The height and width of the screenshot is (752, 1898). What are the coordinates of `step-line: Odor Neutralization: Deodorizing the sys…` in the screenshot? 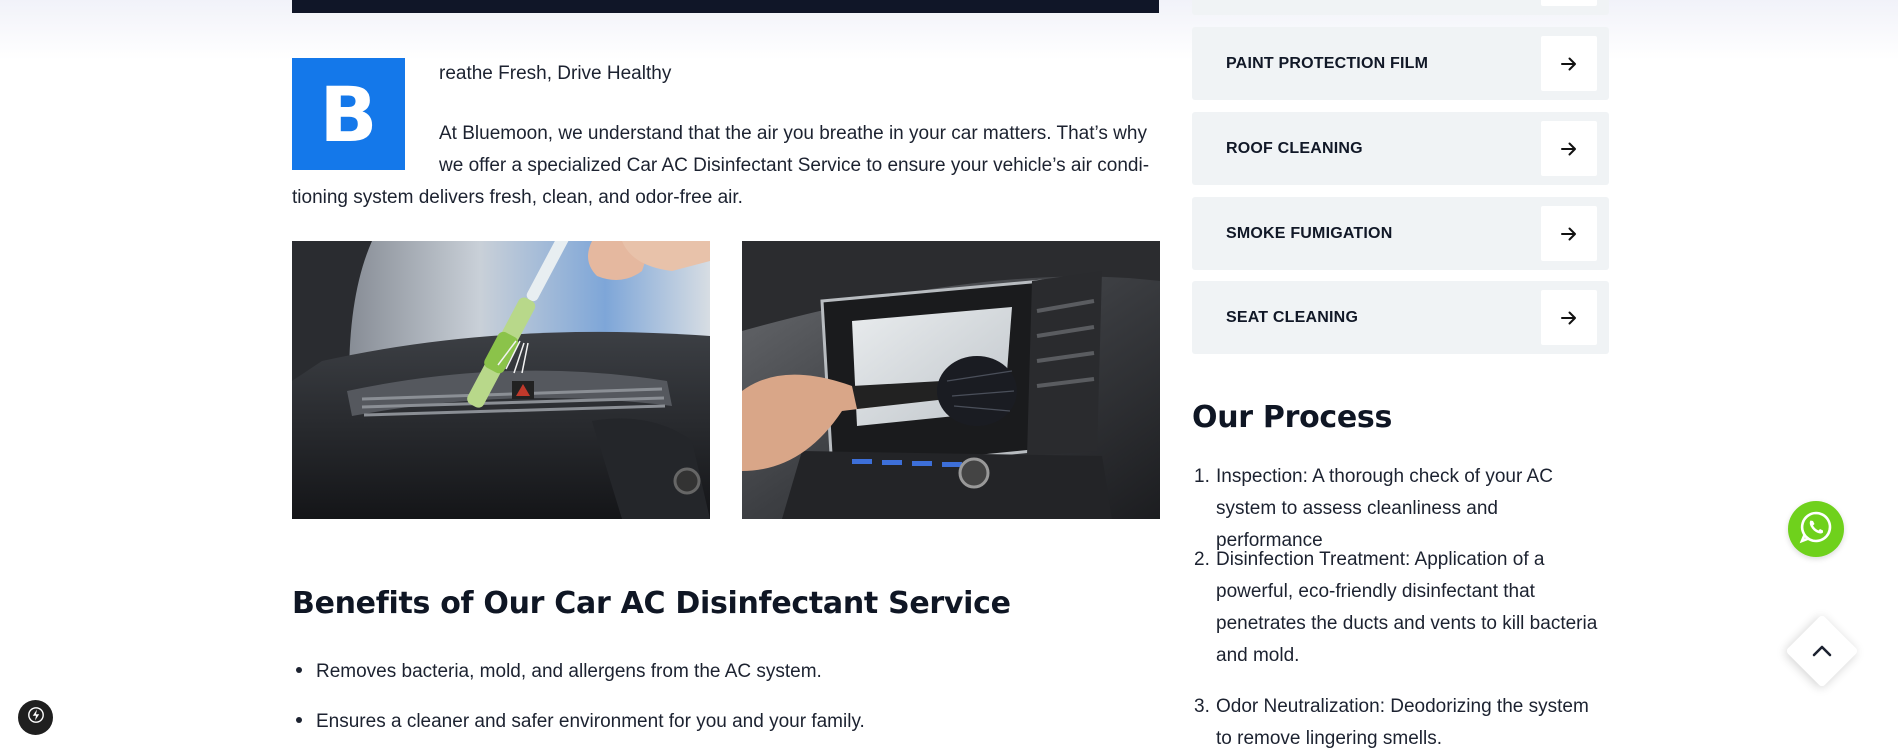 It's located at (1402, 706).